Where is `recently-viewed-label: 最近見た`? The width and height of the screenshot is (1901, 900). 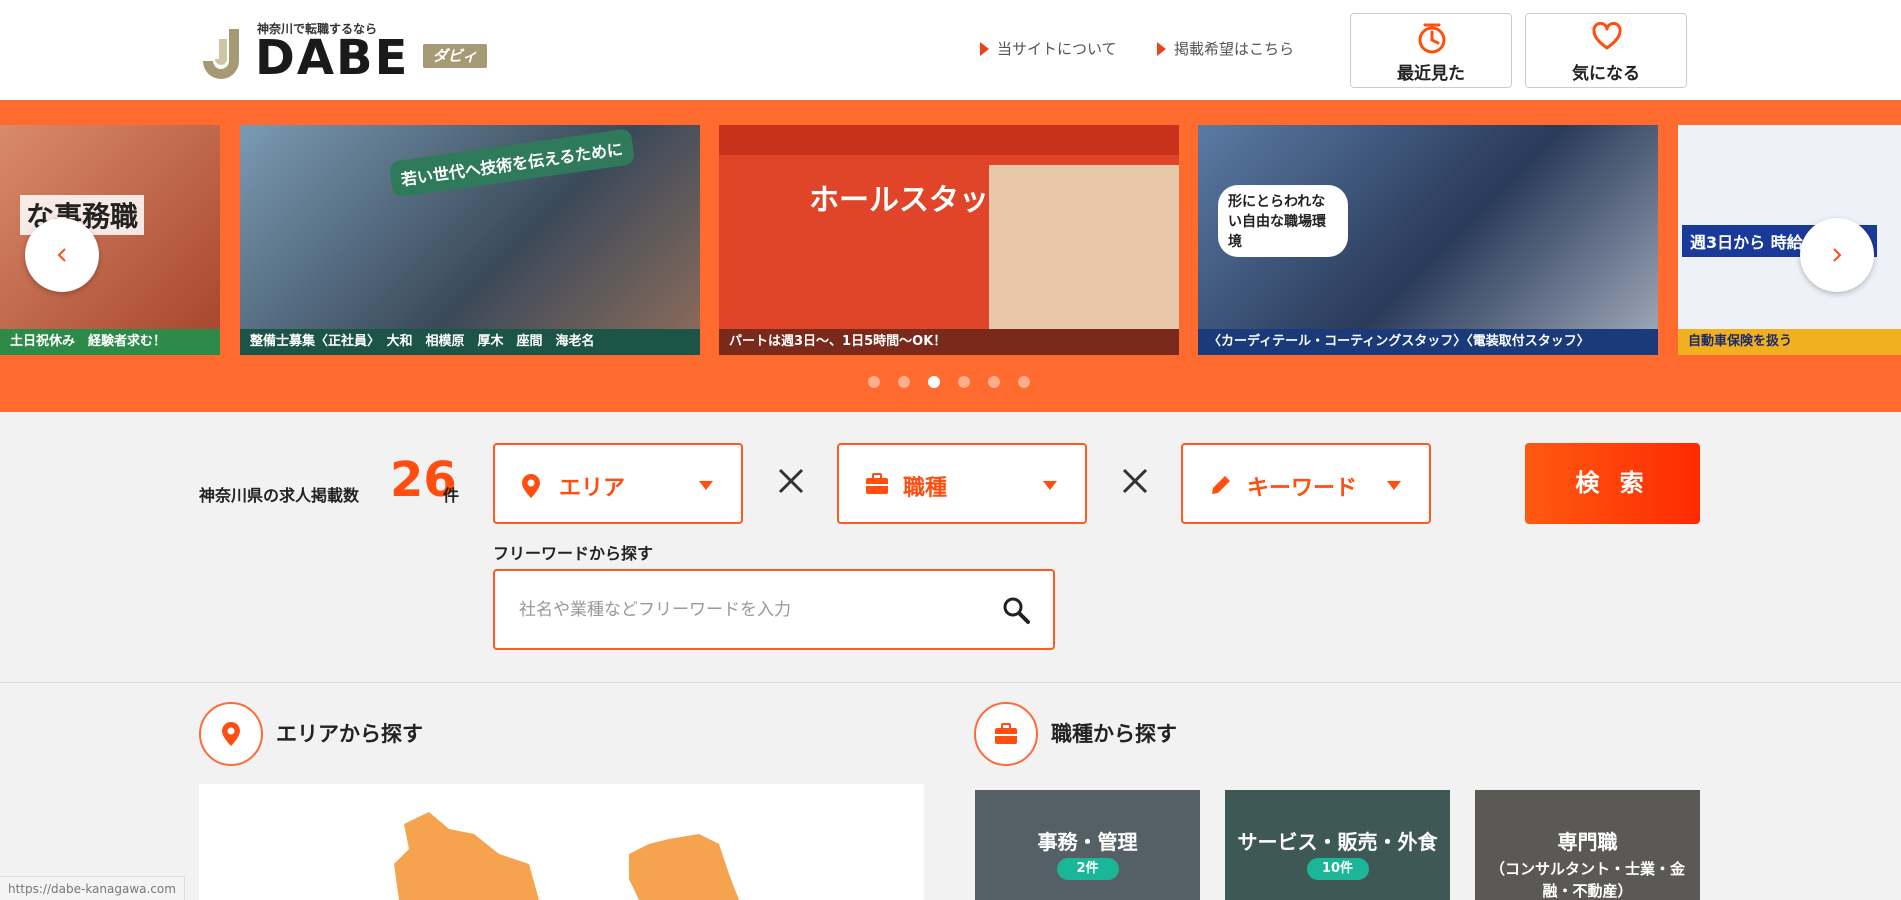
recently-viewed-label: 最近見た is located at coordinates (1431, 74).